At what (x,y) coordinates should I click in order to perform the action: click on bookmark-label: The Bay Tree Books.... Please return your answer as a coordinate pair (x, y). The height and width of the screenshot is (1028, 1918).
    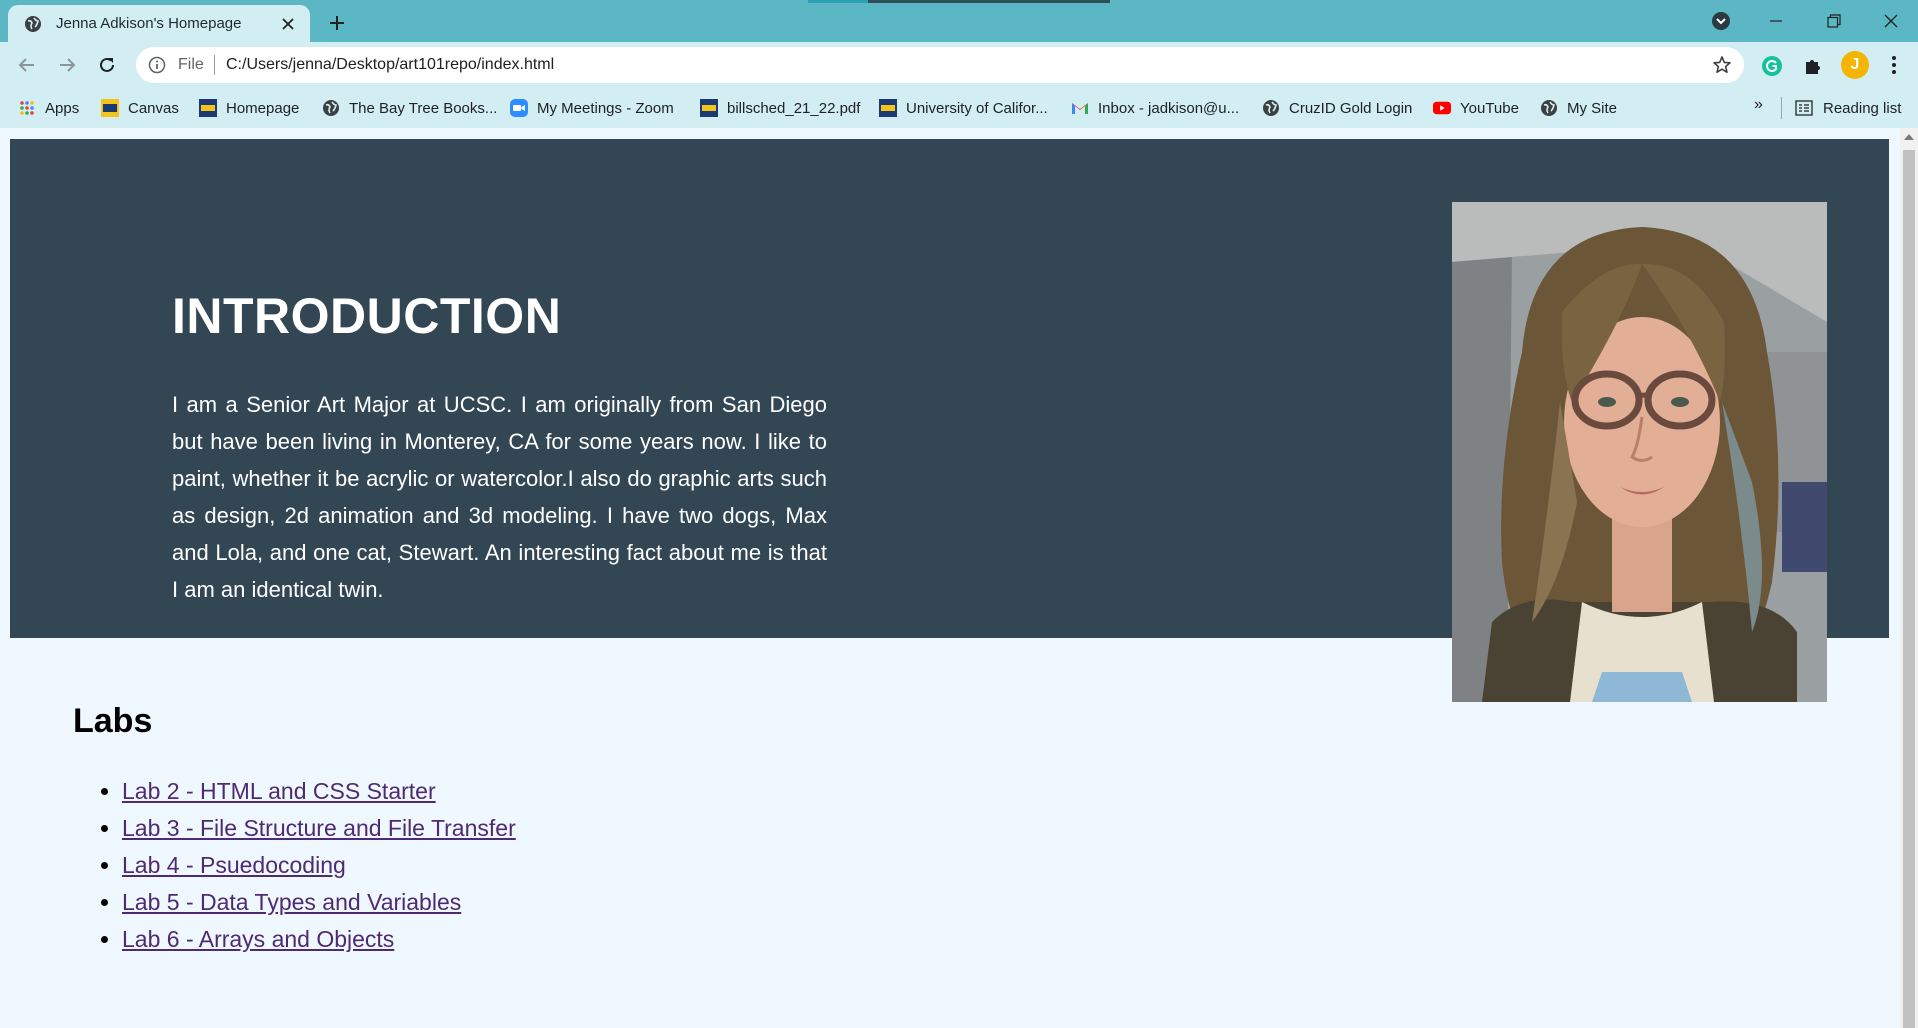
    Looking at the image, I should click on (423, 108).